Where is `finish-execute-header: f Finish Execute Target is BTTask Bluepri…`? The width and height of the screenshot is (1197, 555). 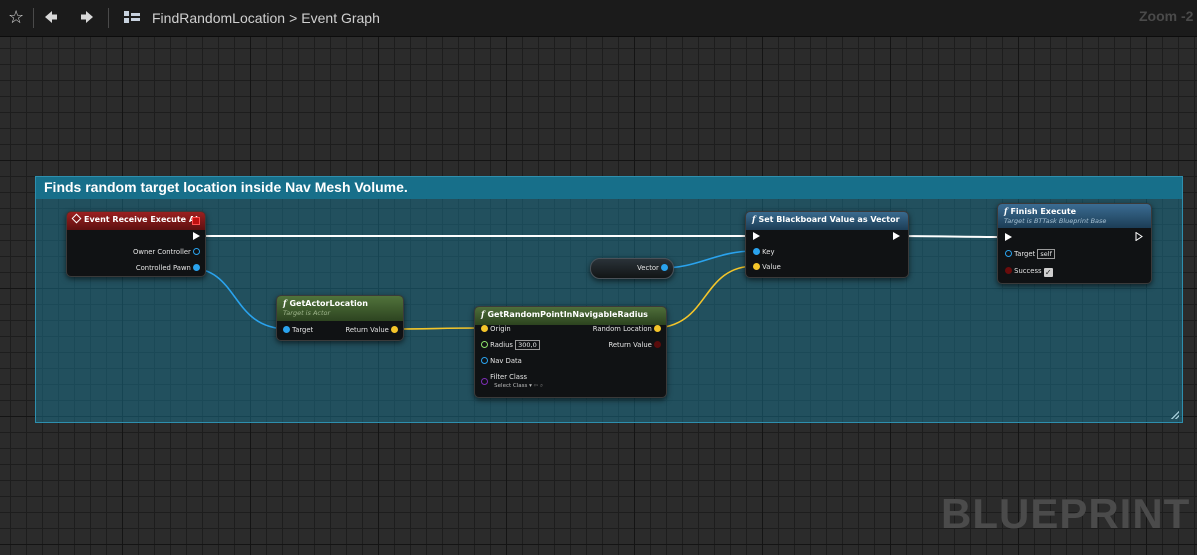 finish-execute-header: f Finish Execute Target is BTTask Bluepri… is located at coordinates (1074, 216).